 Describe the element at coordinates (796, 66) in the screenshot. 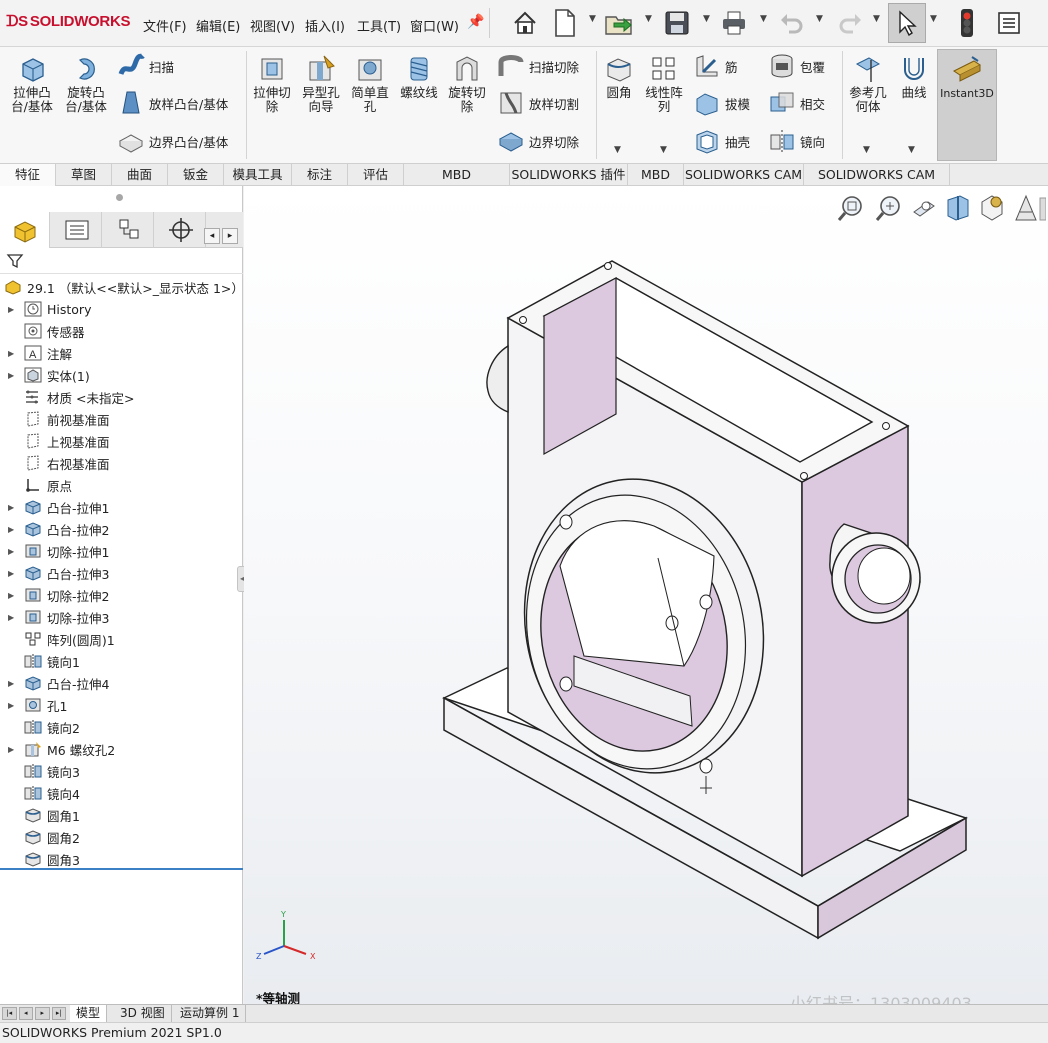

I see `wrap-button: 包覆` at that location.